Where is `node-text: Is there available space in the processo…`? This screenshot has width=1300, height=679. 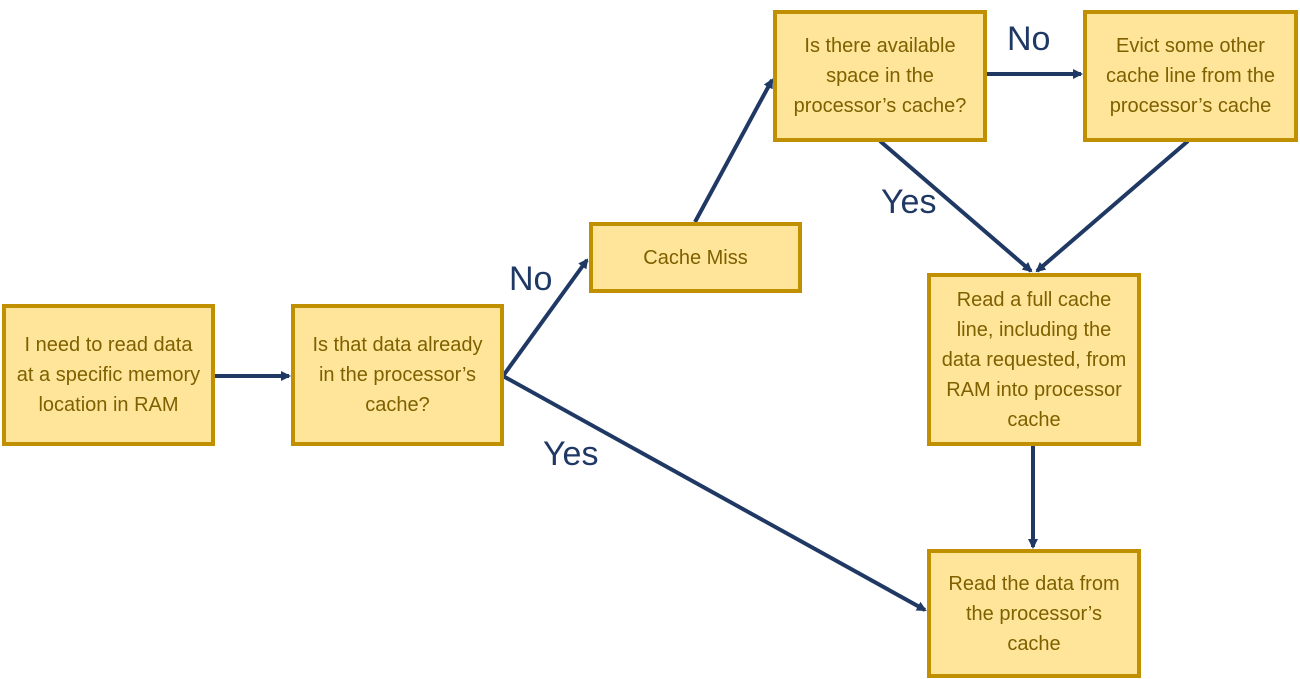
node-text: Is there available space in the processo… is located at coordinates (880, 76).